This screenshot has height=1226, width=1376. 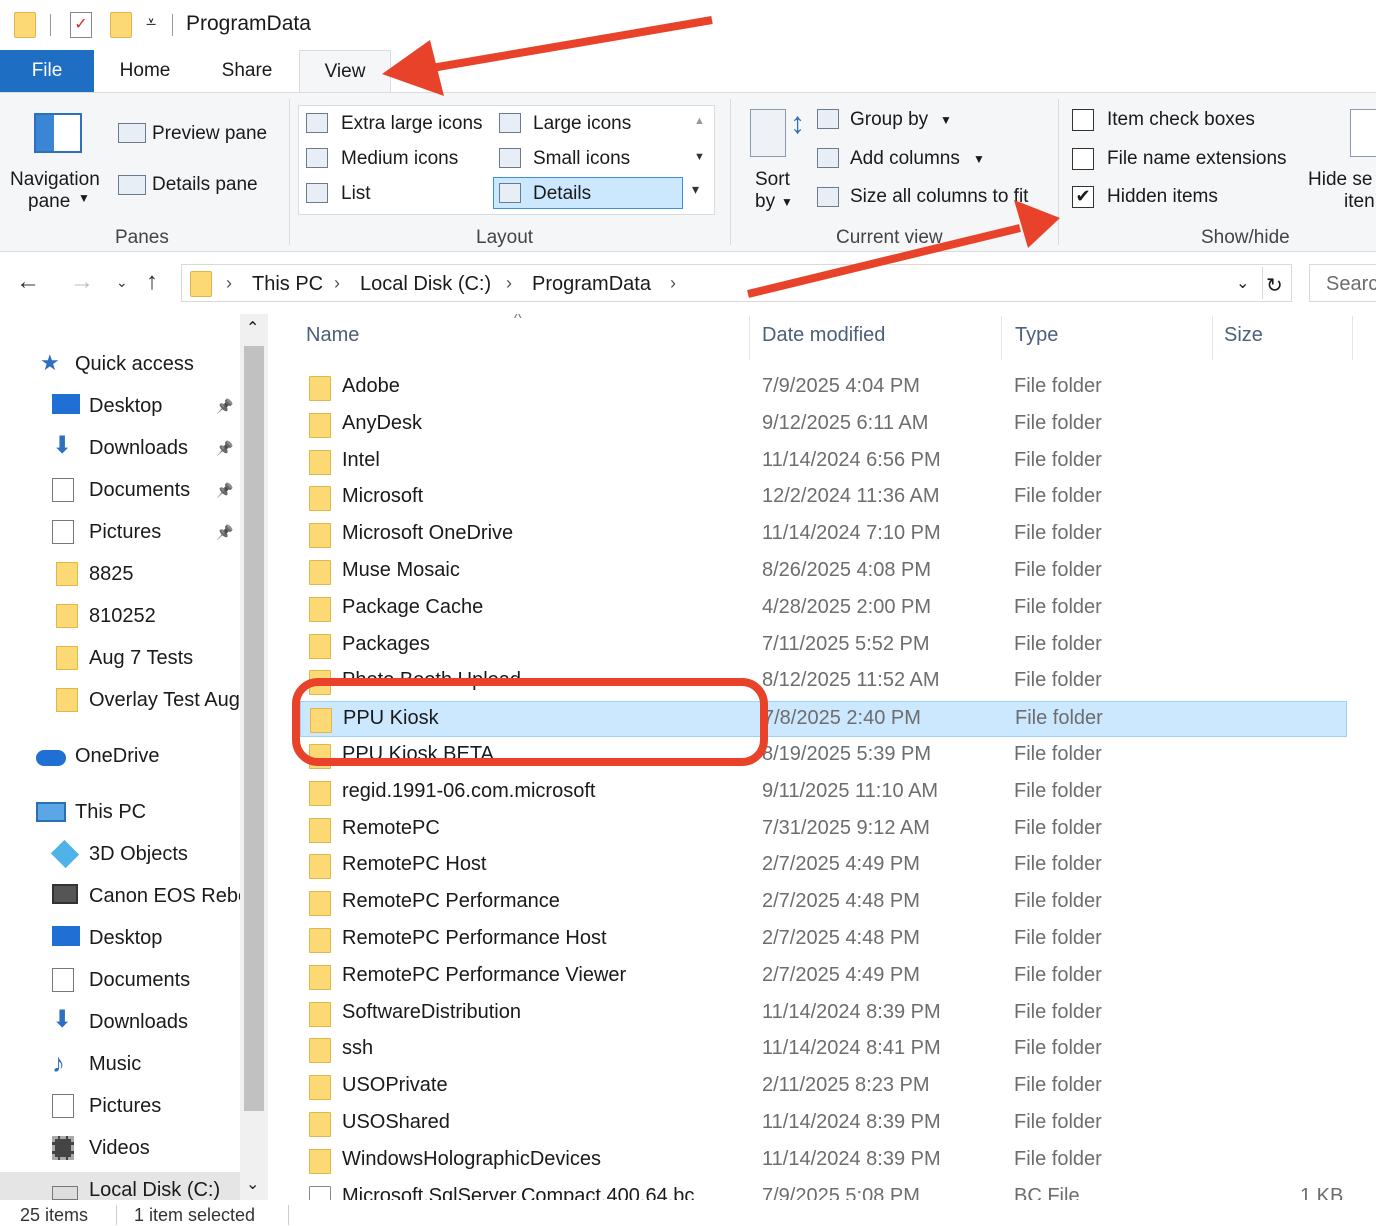 I want to click on group-by-button: Group by, so click(x=889, y=120).